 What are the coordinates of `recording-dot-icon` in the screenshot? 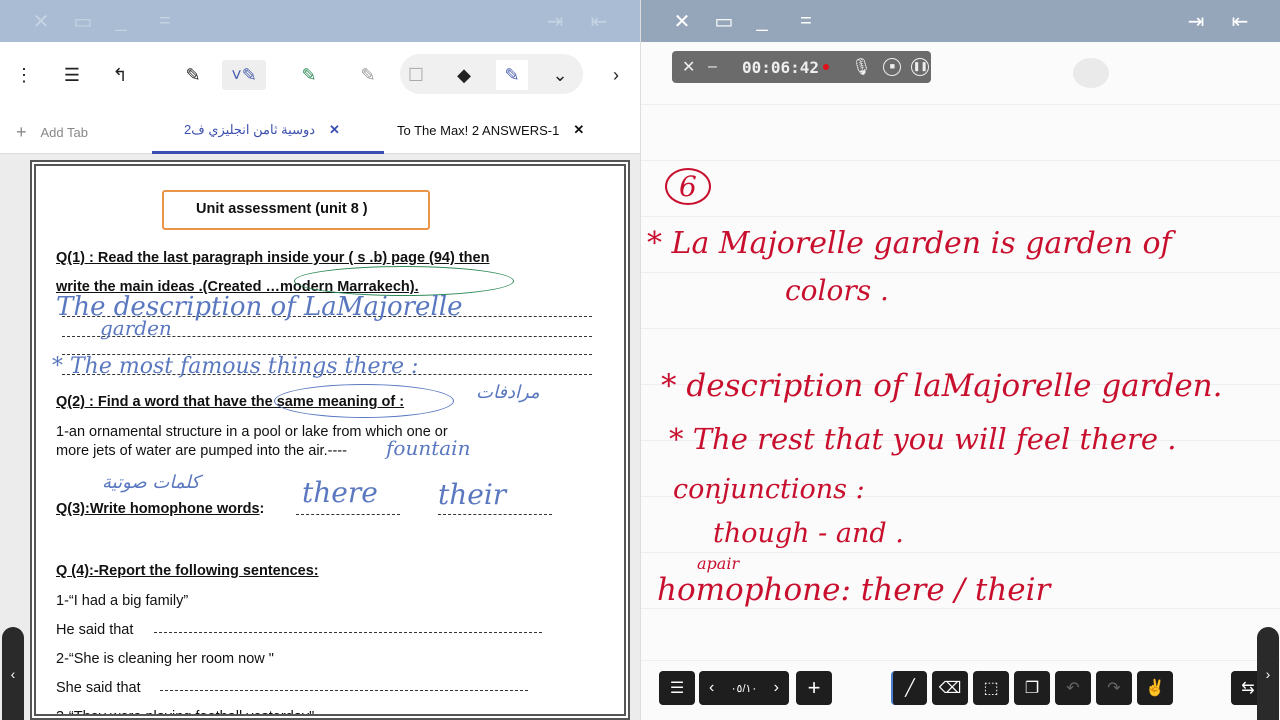 It's located at (826, 67).